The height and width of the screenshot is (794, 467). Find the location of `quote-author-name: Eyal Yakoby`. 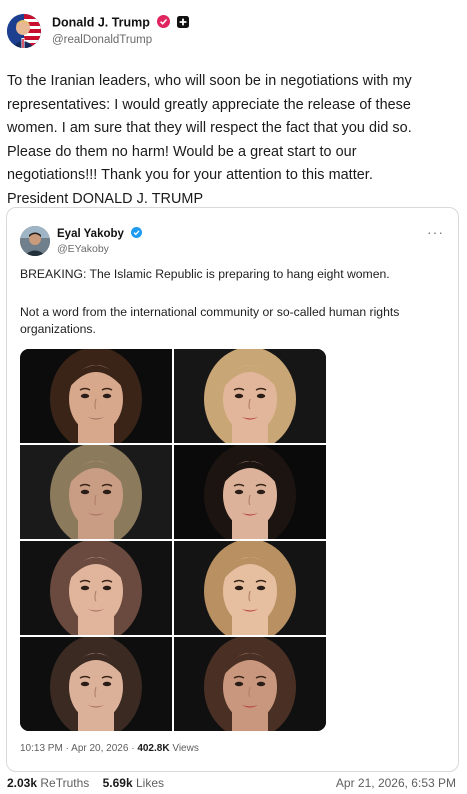

quote-author-name: Eyal Yakoby is located at coordinates (90, 234).